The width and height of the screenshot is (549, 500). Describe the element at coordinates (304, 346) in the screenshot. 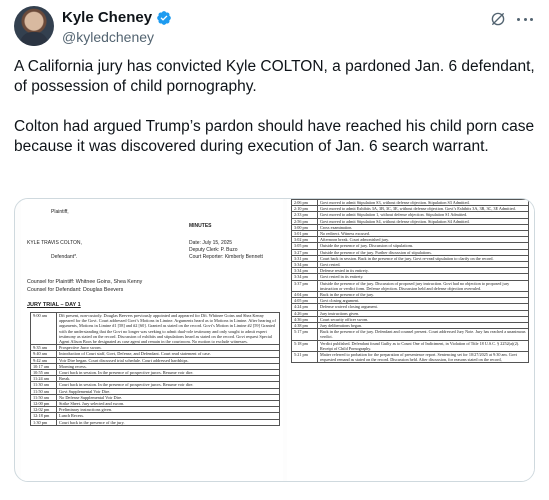

I see `right-log-time: 5:18 pm` at that location.